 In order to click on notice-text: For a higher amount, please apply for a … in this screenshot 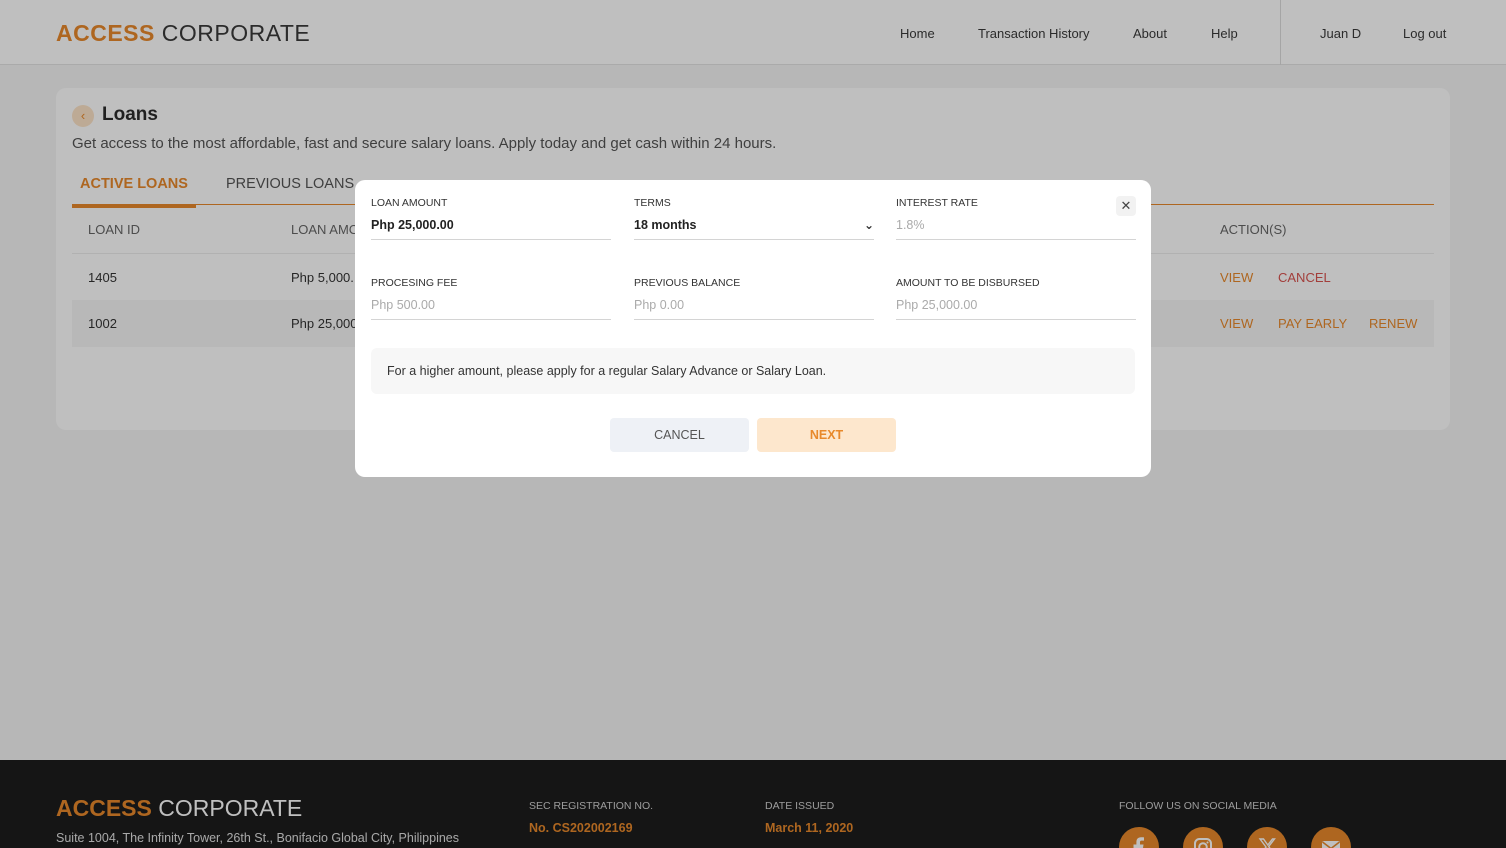, I will do `click(607, 371)`.